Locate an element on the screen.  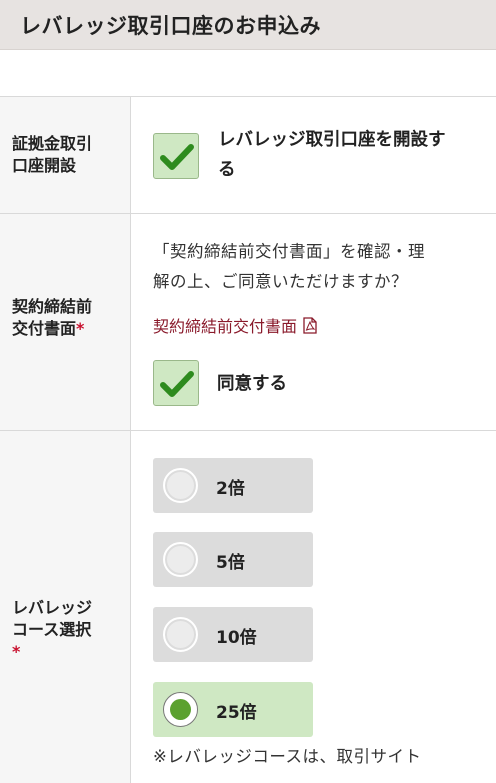
open-account-text-line1: レバレッジ取引口座を開設す is located at coordinates (332, 140).